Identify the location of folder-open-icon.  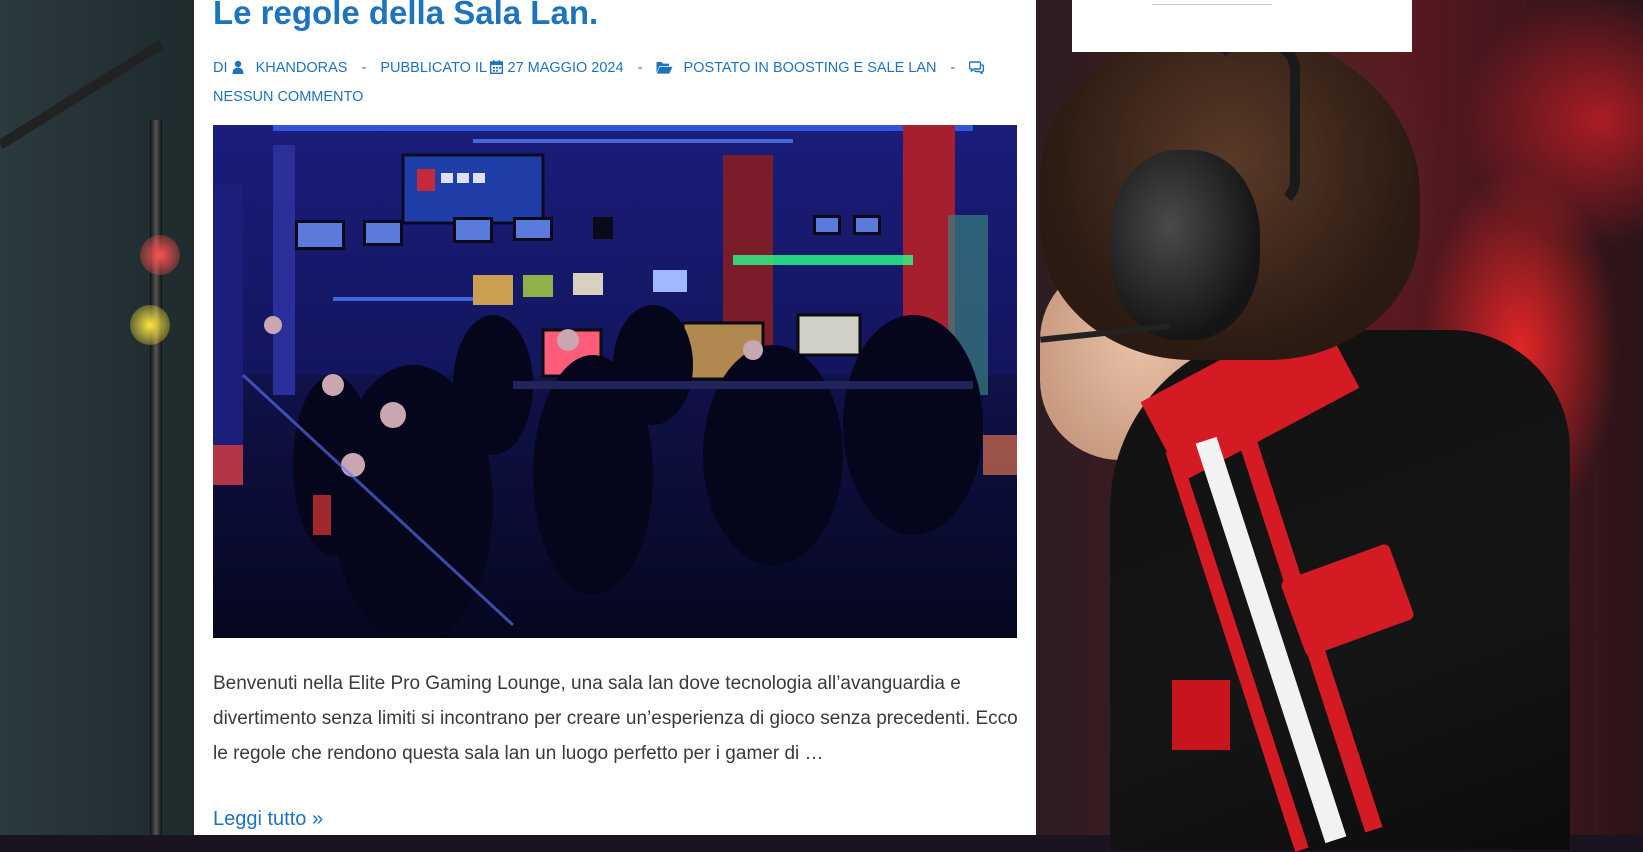
(666, 68).